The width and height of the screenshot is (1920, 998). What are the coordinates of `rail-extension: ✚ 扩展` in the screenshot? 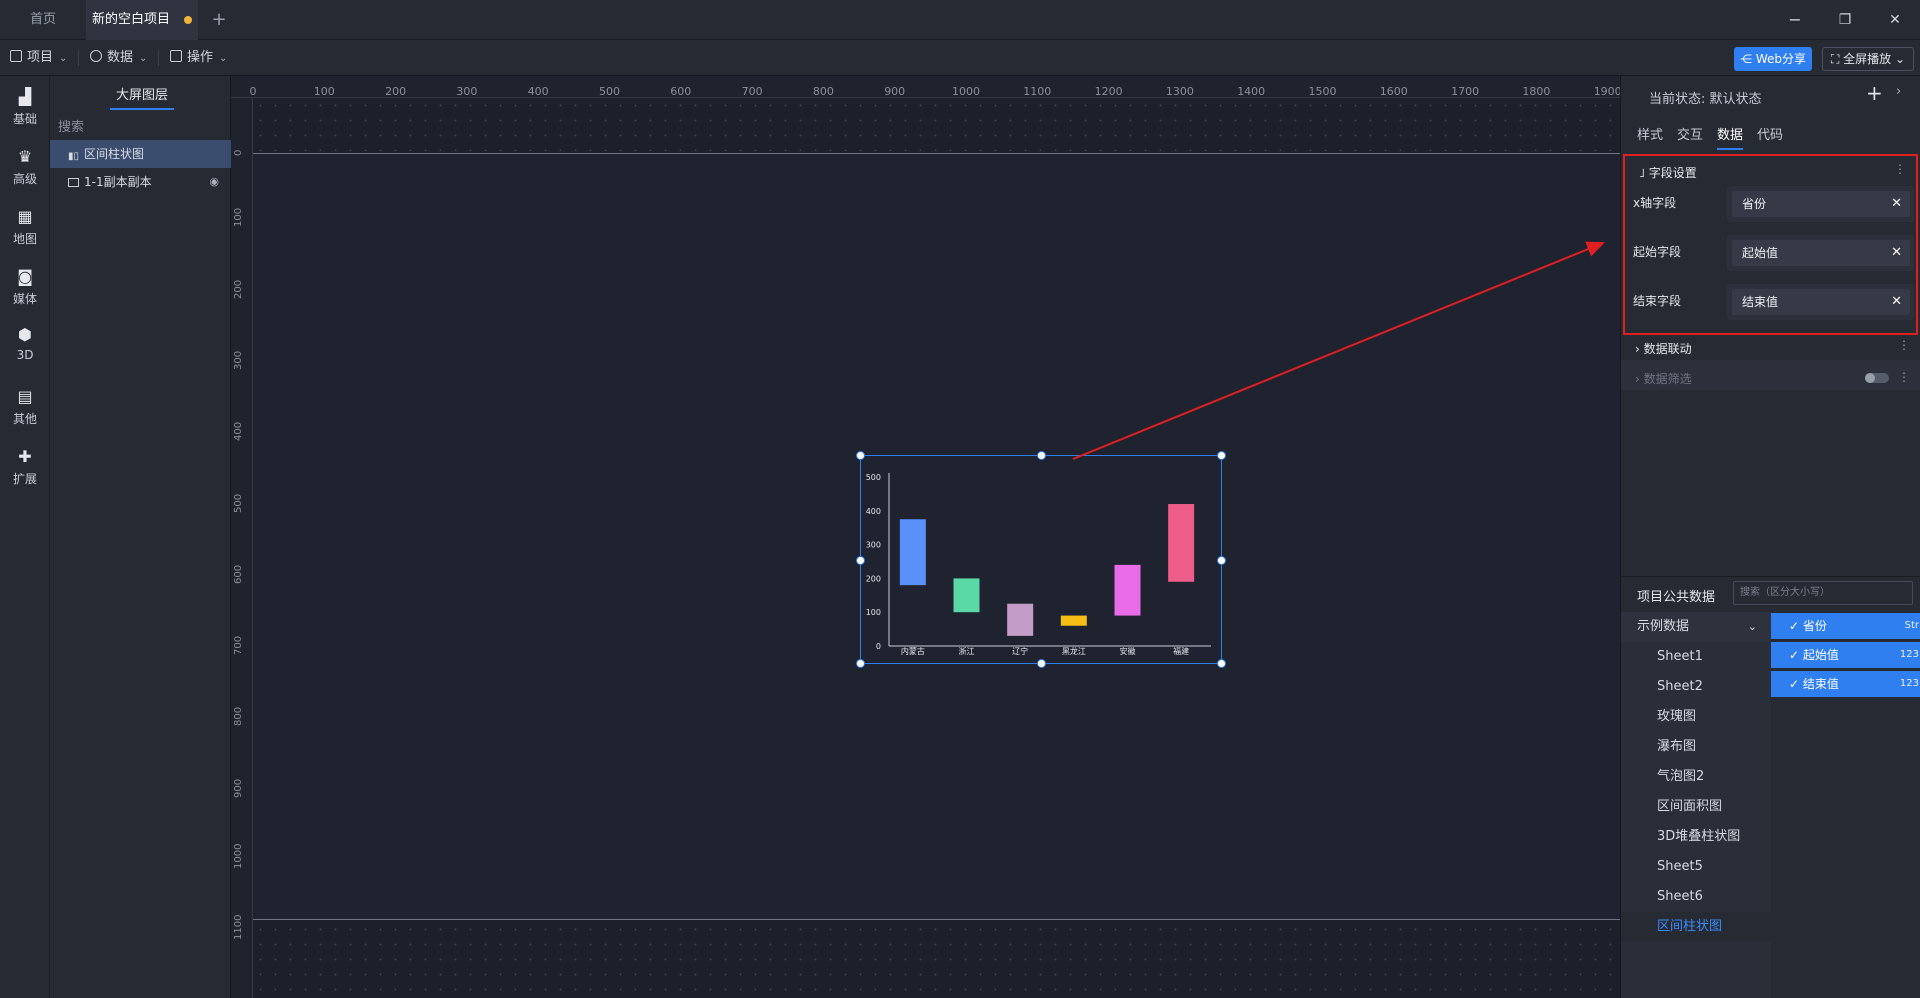 It's located at (25, 467).